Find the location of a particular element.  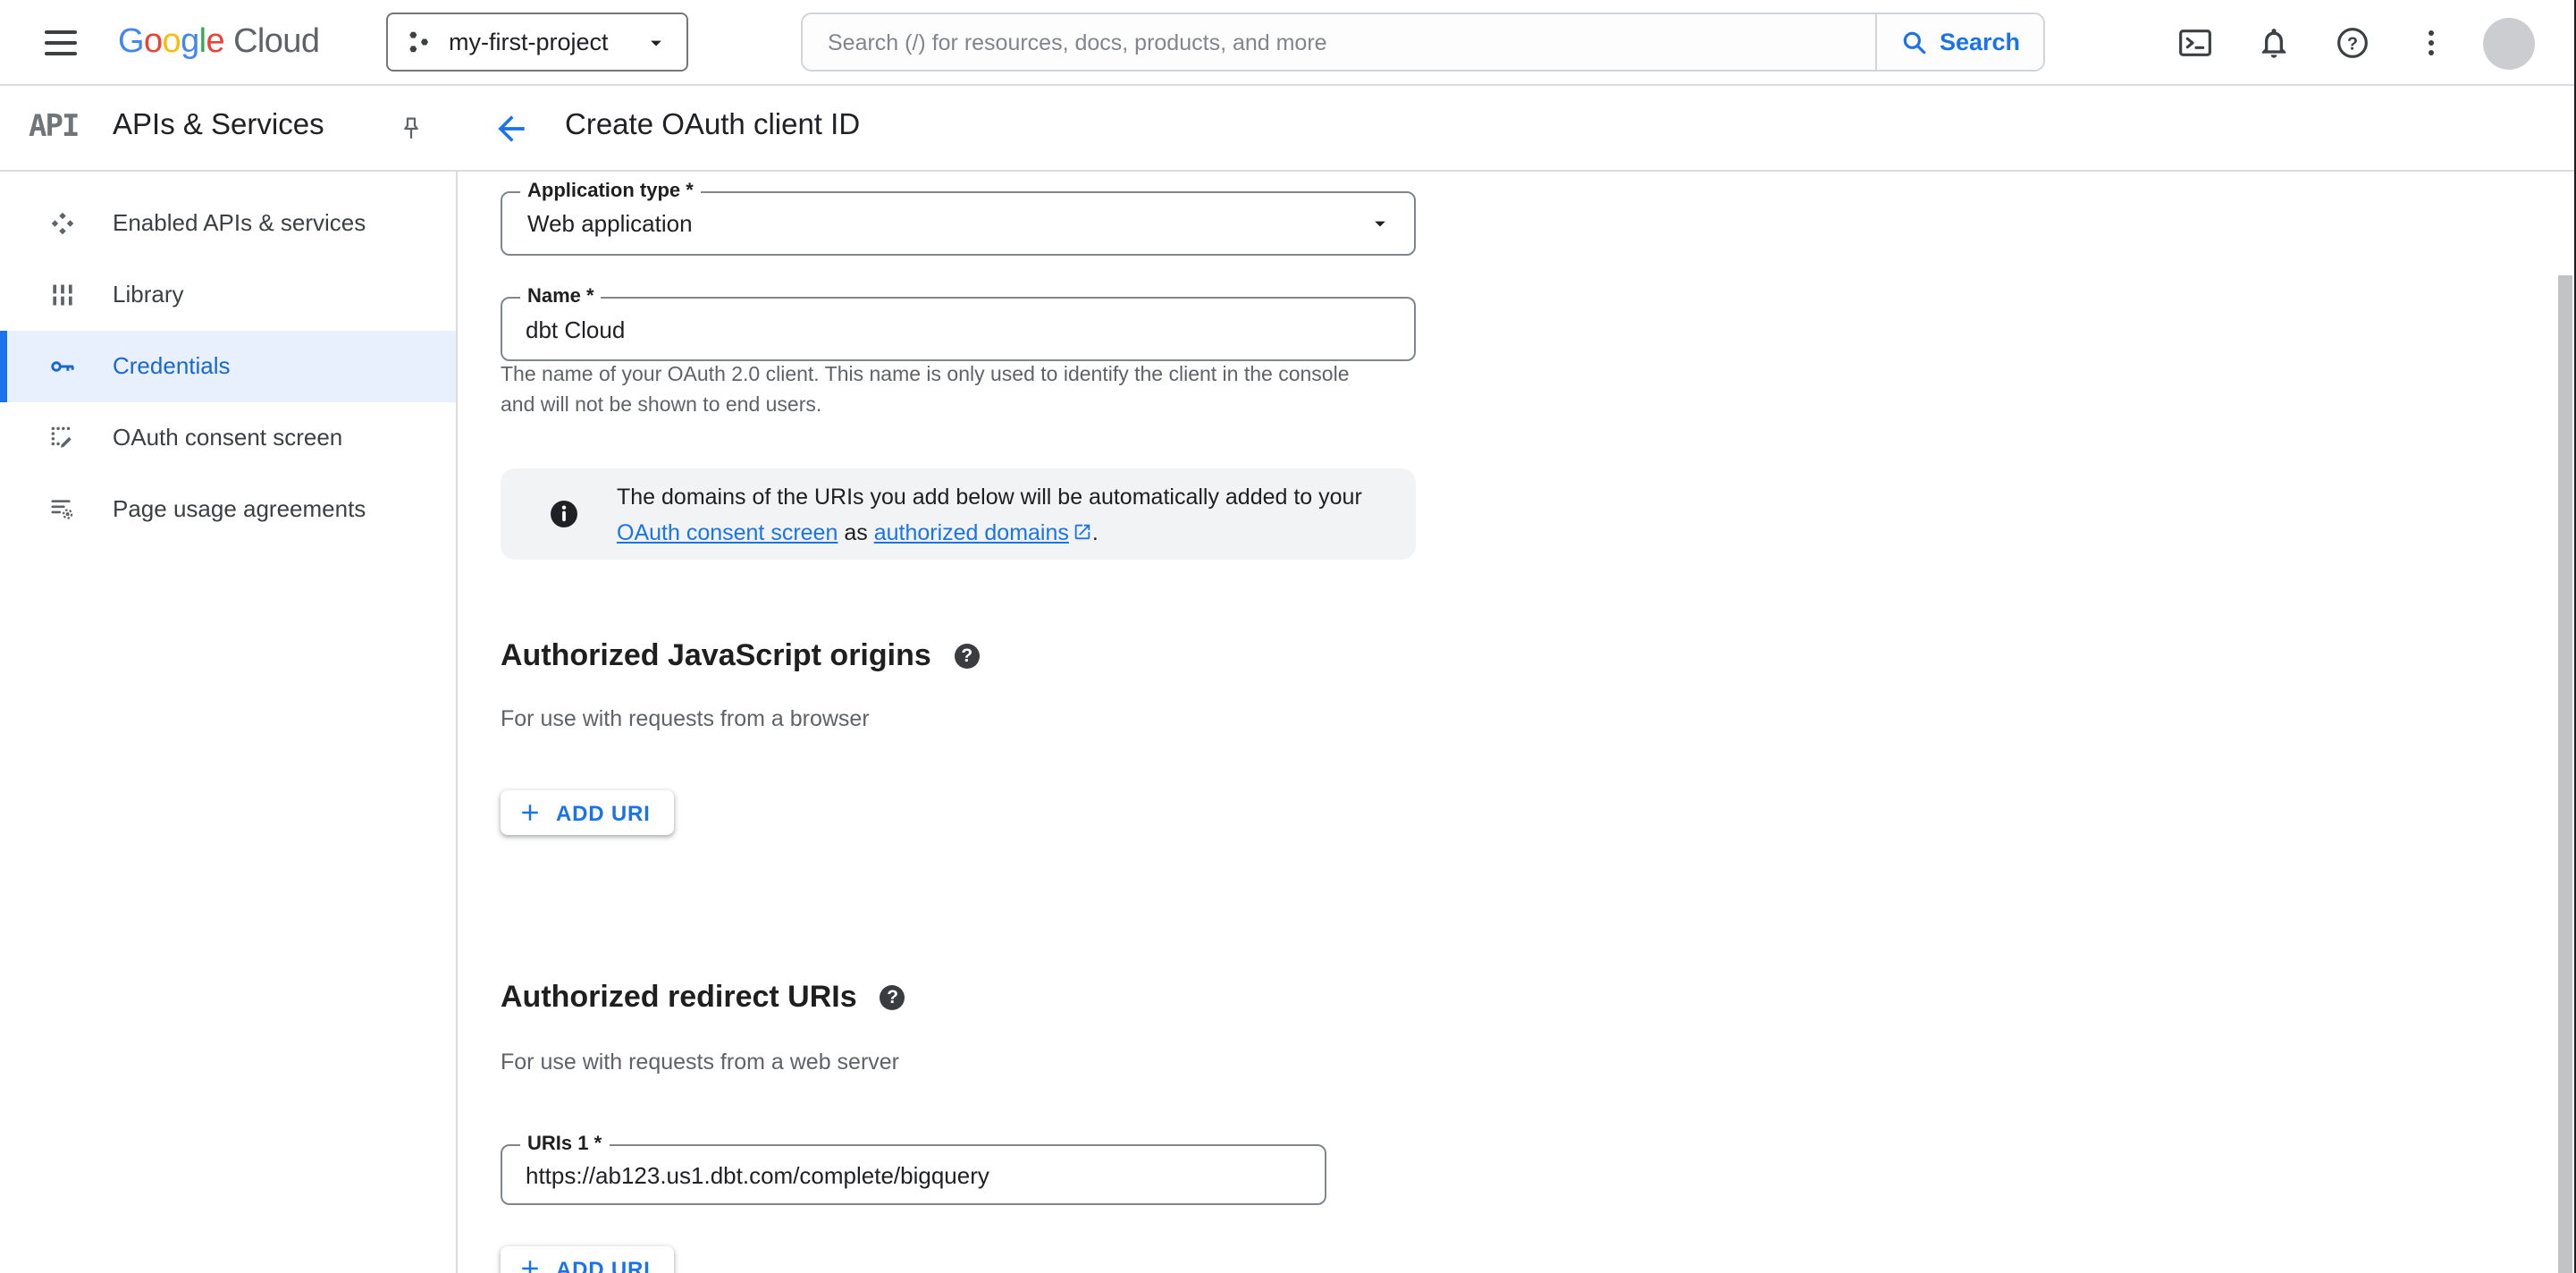

add-uri-button-origins: ADD URI is located at coordinates (588, 813).